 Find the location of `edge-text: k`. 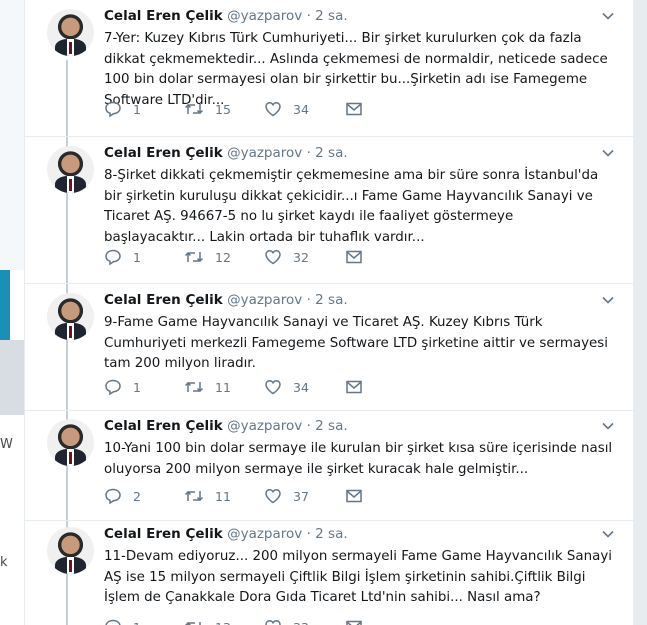

edge-text: k is located at coordinates (4, 562).